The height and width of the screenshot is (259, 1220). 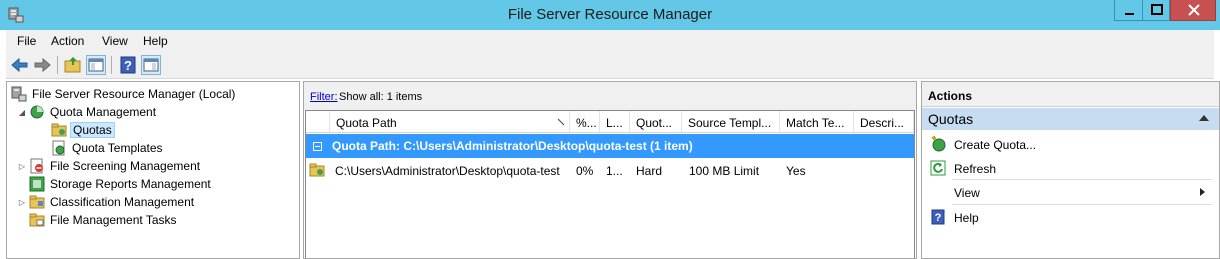 What do you see at coordinates (585, 171) in the screenshot?
I see `cell-percent-used: 0%` at bounding box center [585, 171].